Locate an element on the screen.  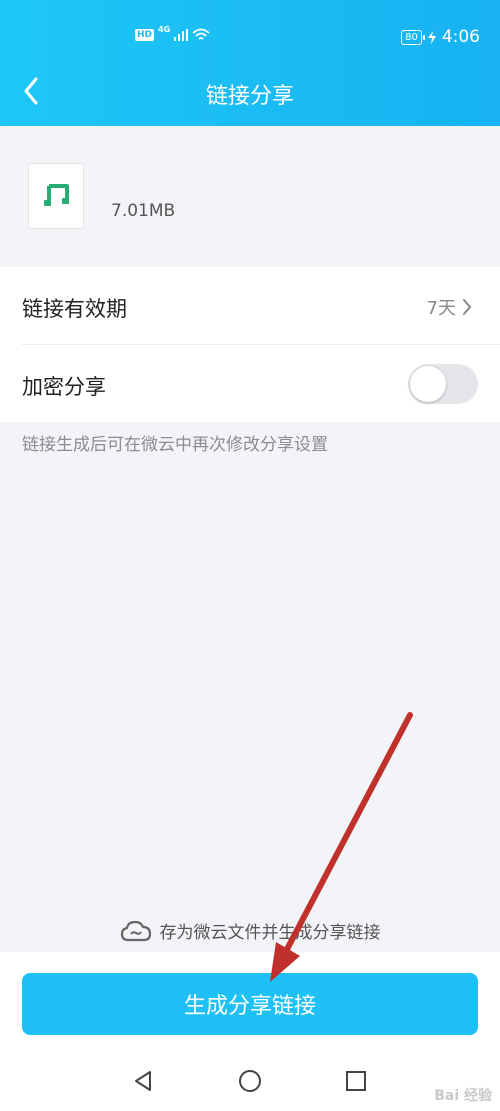
encrypt-toggle is located at coordinates (443, 384).